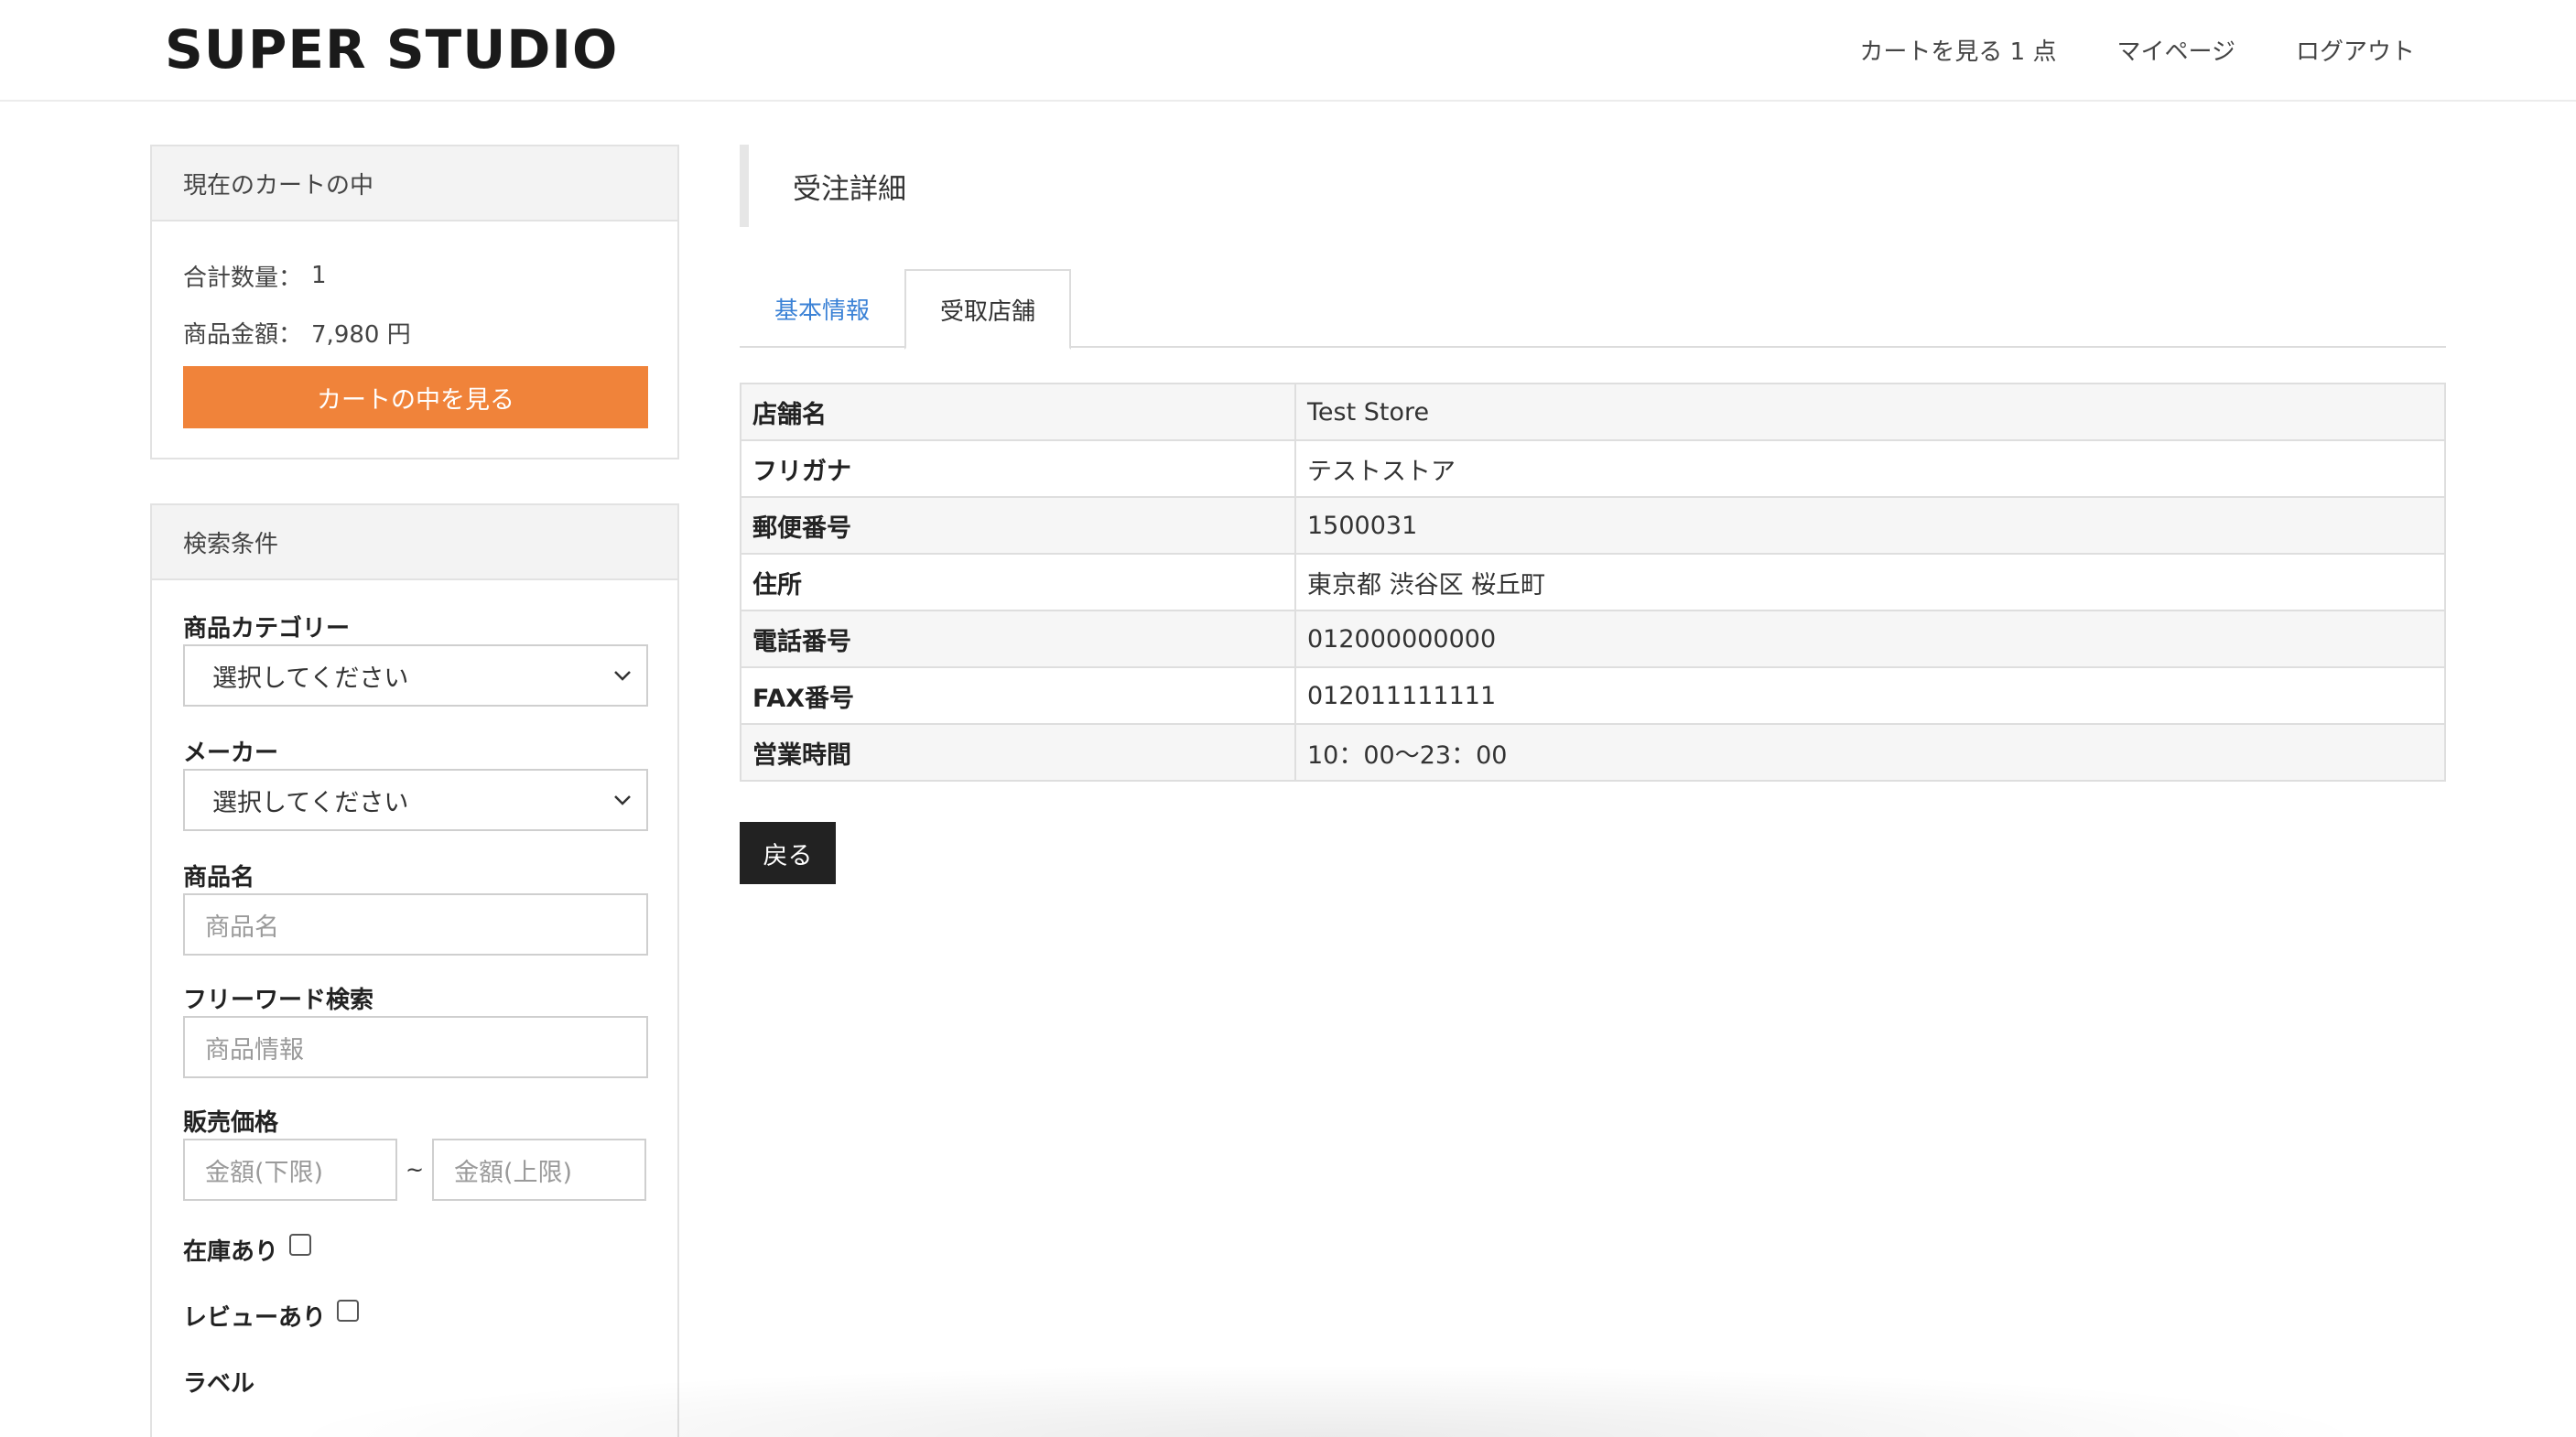 This screenshot has width=2576, height=1437. What do you see at coordinates (1018, 468) in the screenshot?
I see `row-label: フリガナ` at bounding box center [1018, 468].